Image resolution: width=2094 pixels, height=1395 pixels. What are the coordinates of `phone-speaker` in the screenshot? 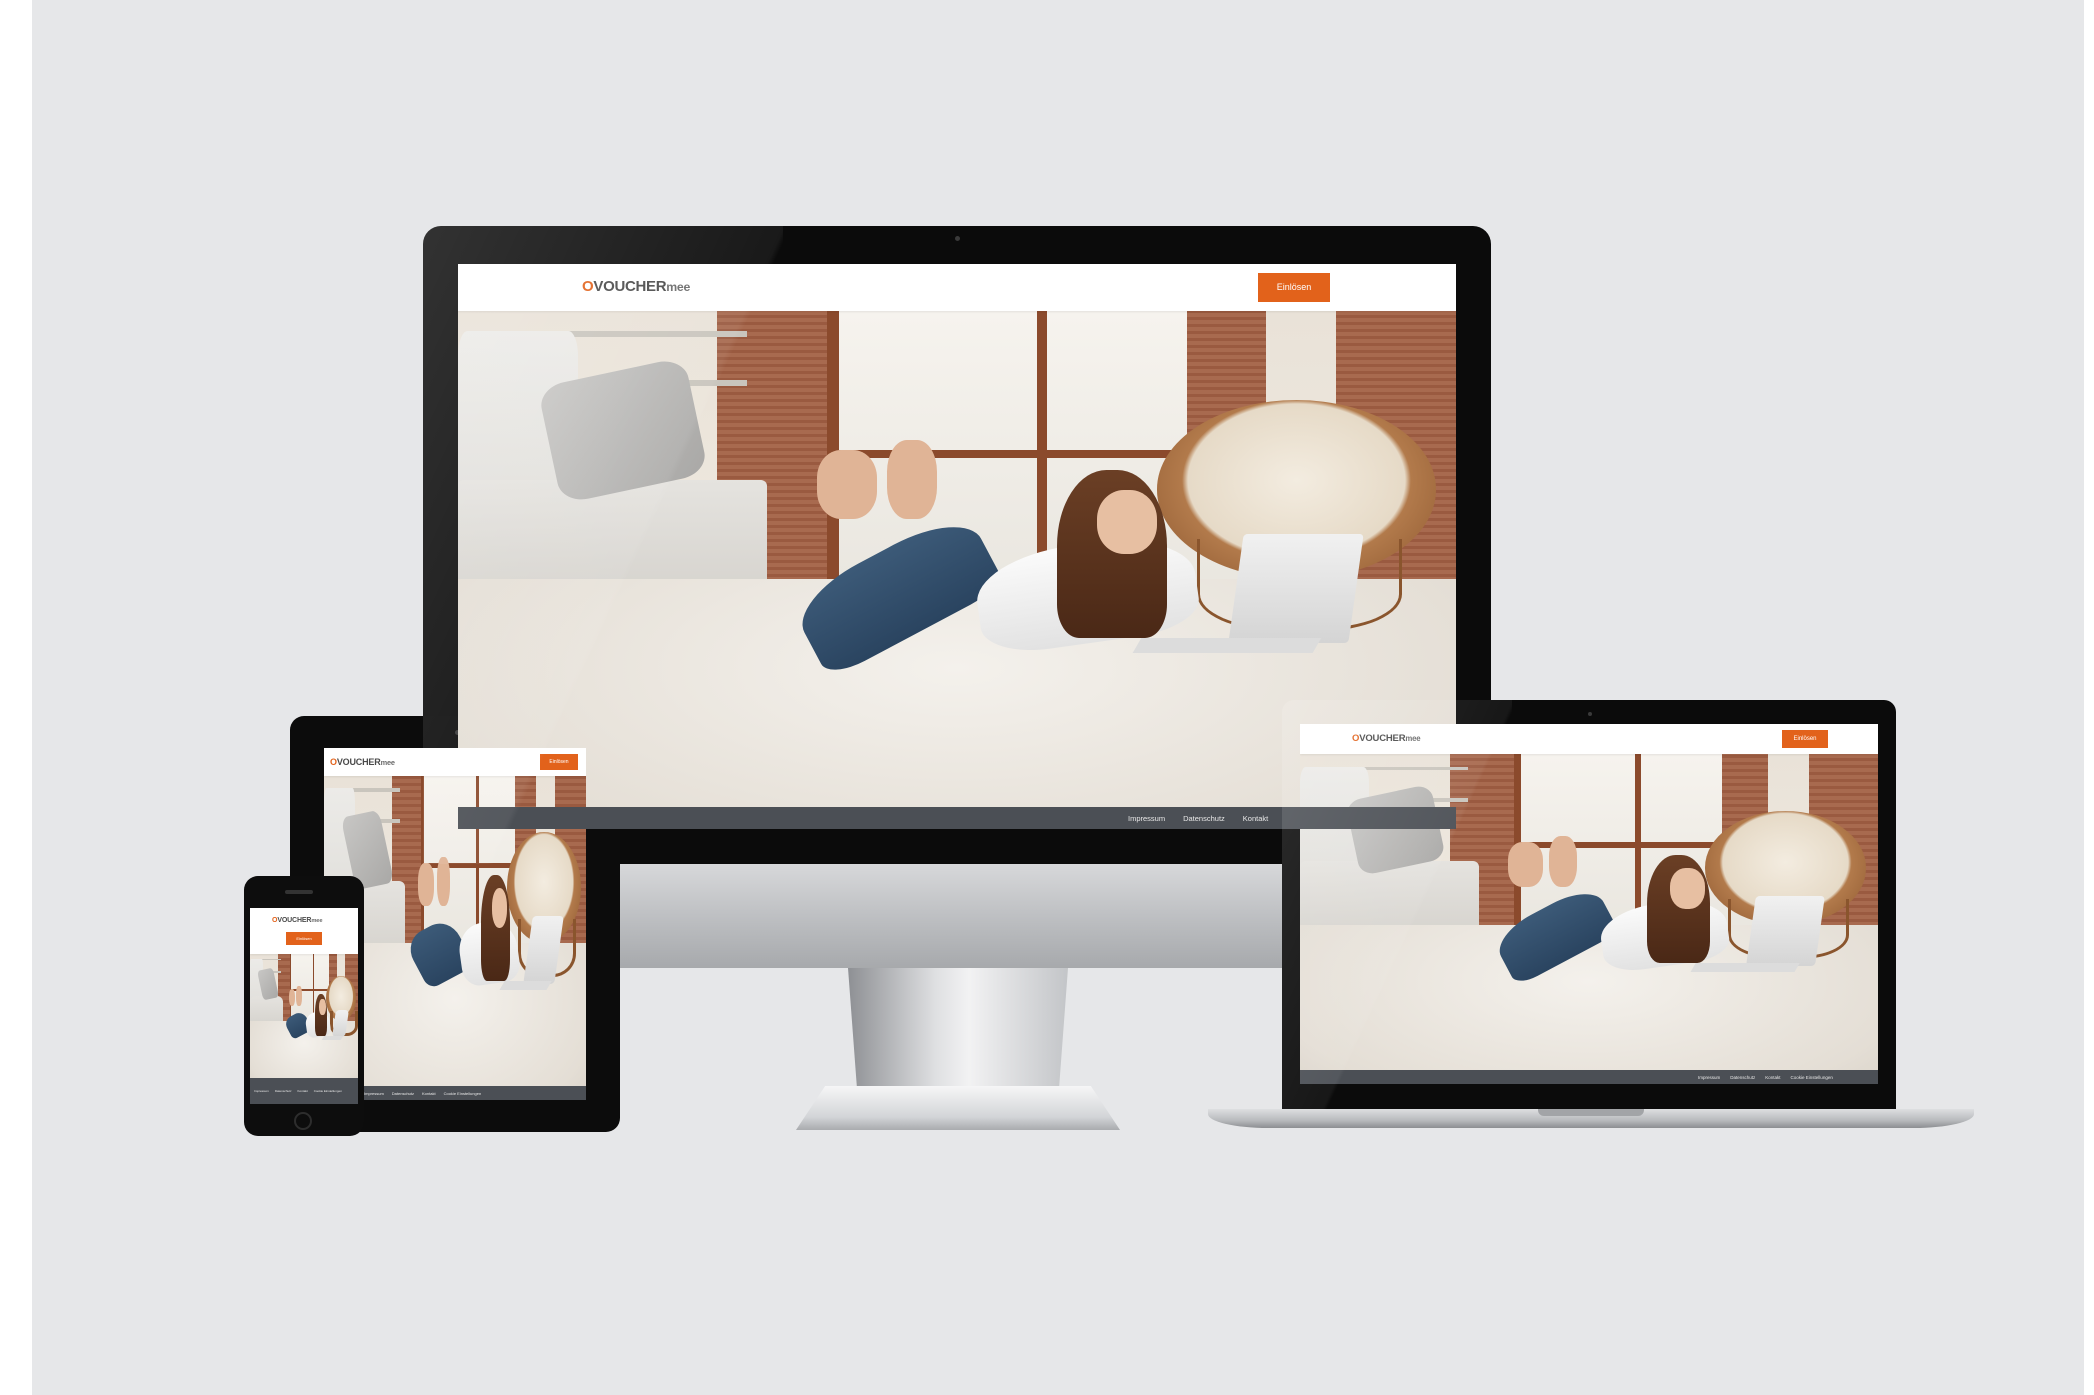 It's located at (299, 892).